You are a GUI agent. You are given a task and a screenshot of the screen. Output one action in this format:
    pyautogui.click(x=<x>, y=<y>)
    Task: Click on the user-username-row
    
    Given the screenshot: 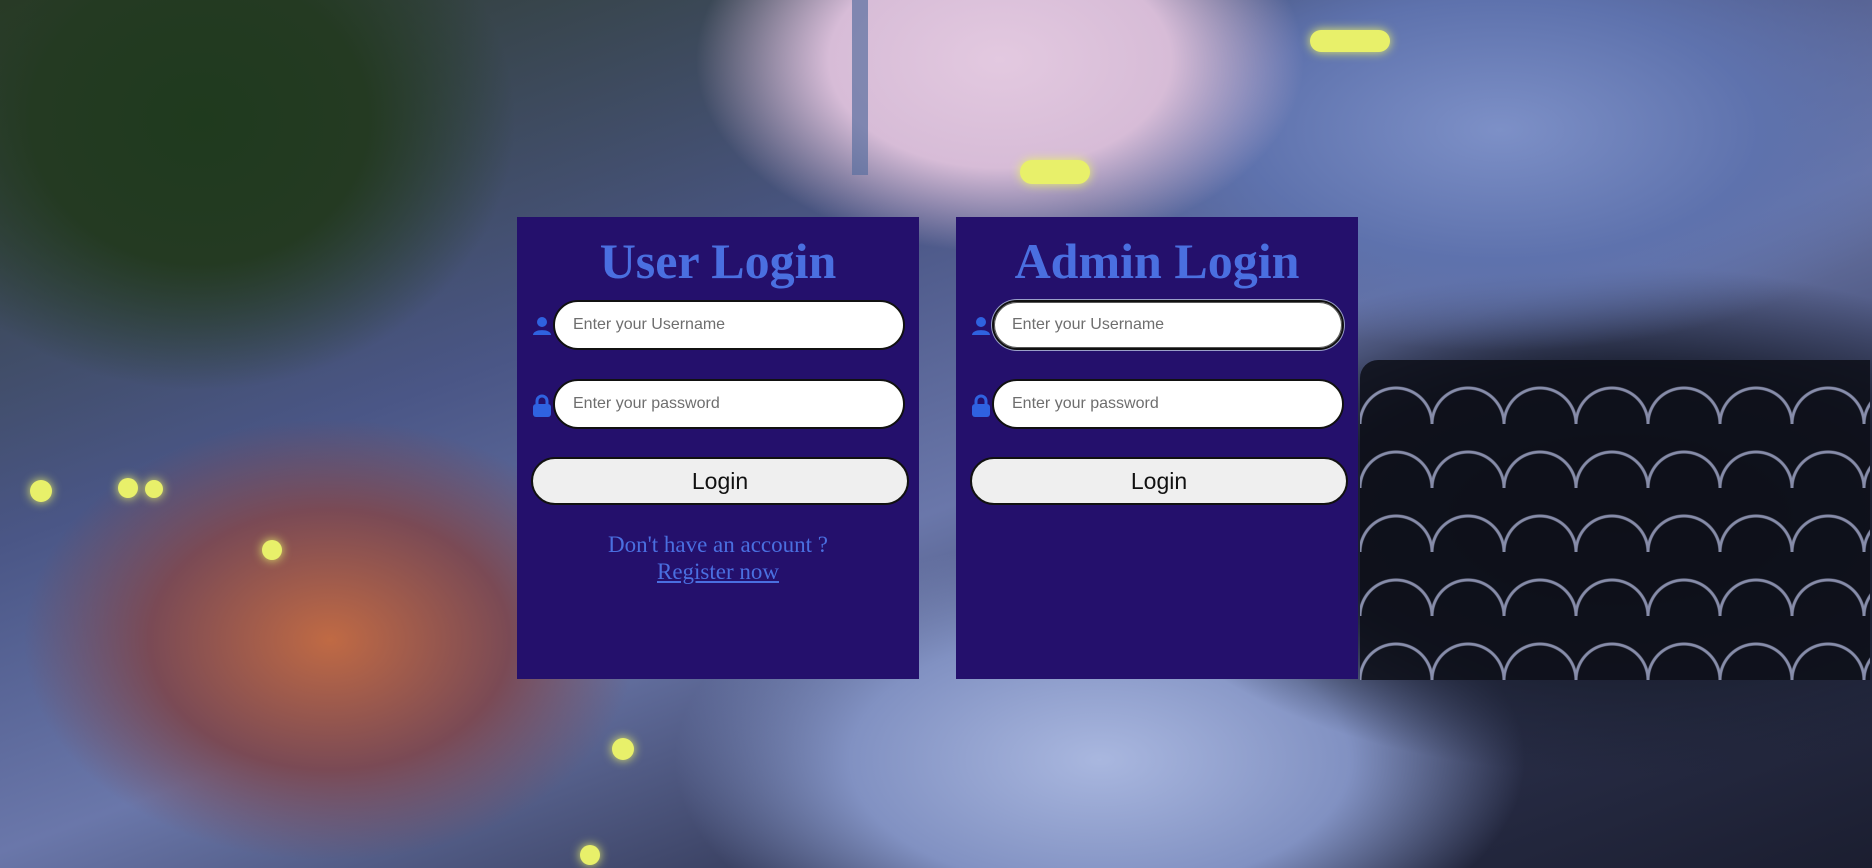 What is the action you would take?
    pyautogui.click(x=719, y=327)
    